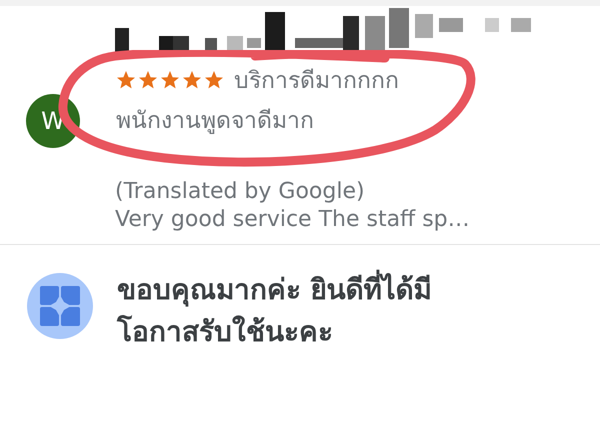  I want to click on translation-note: (Translated by Google), so click(240, 192).